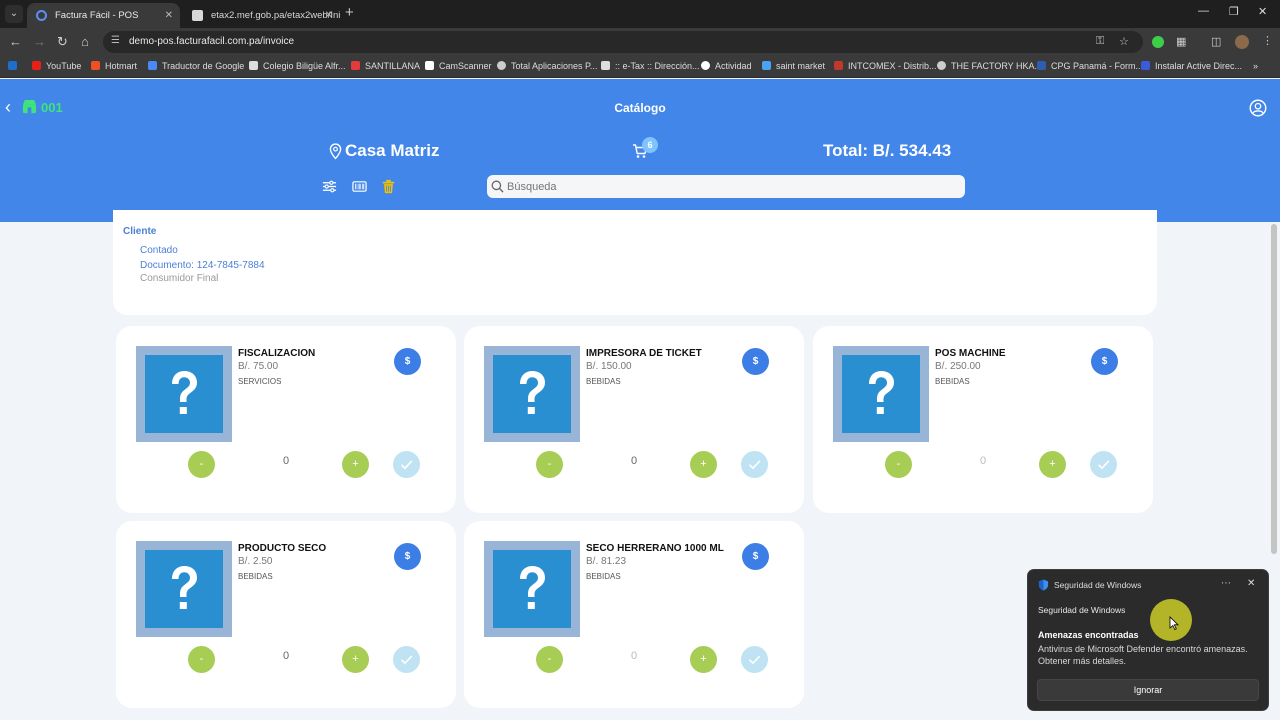  Describe the element at coordinates (202, 265) in the screenshot. I see `client-document: Documento: 124-7845-7884` at that location.